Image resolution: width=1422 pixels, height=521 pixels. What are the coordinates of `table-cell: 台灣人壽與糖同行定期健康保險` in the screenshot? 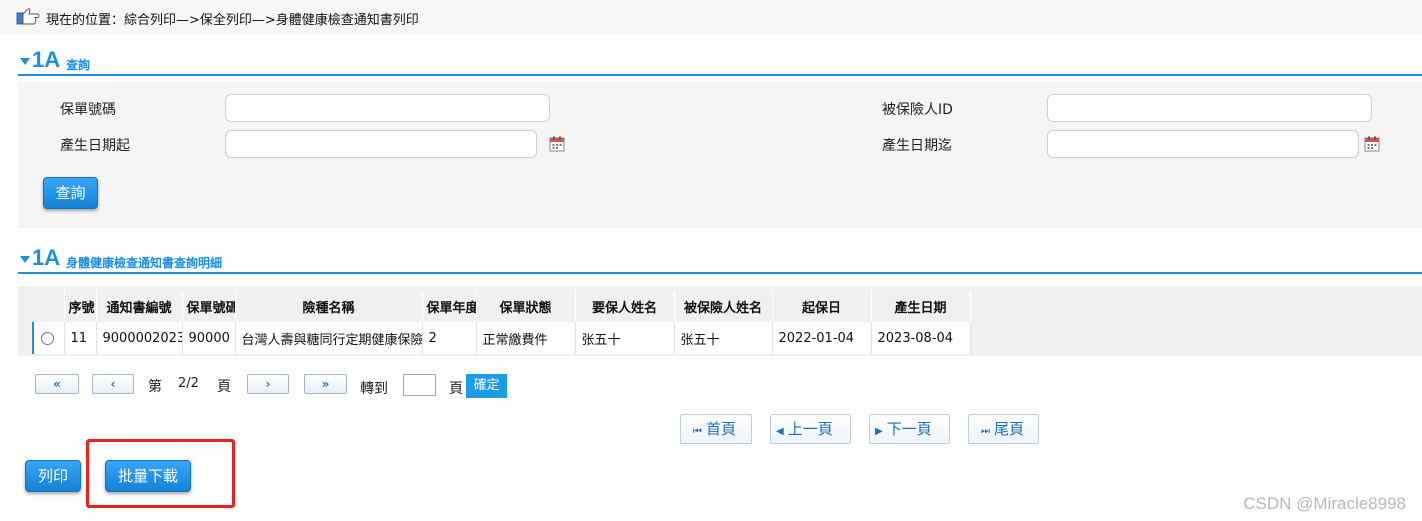 It's located at (329, 338).